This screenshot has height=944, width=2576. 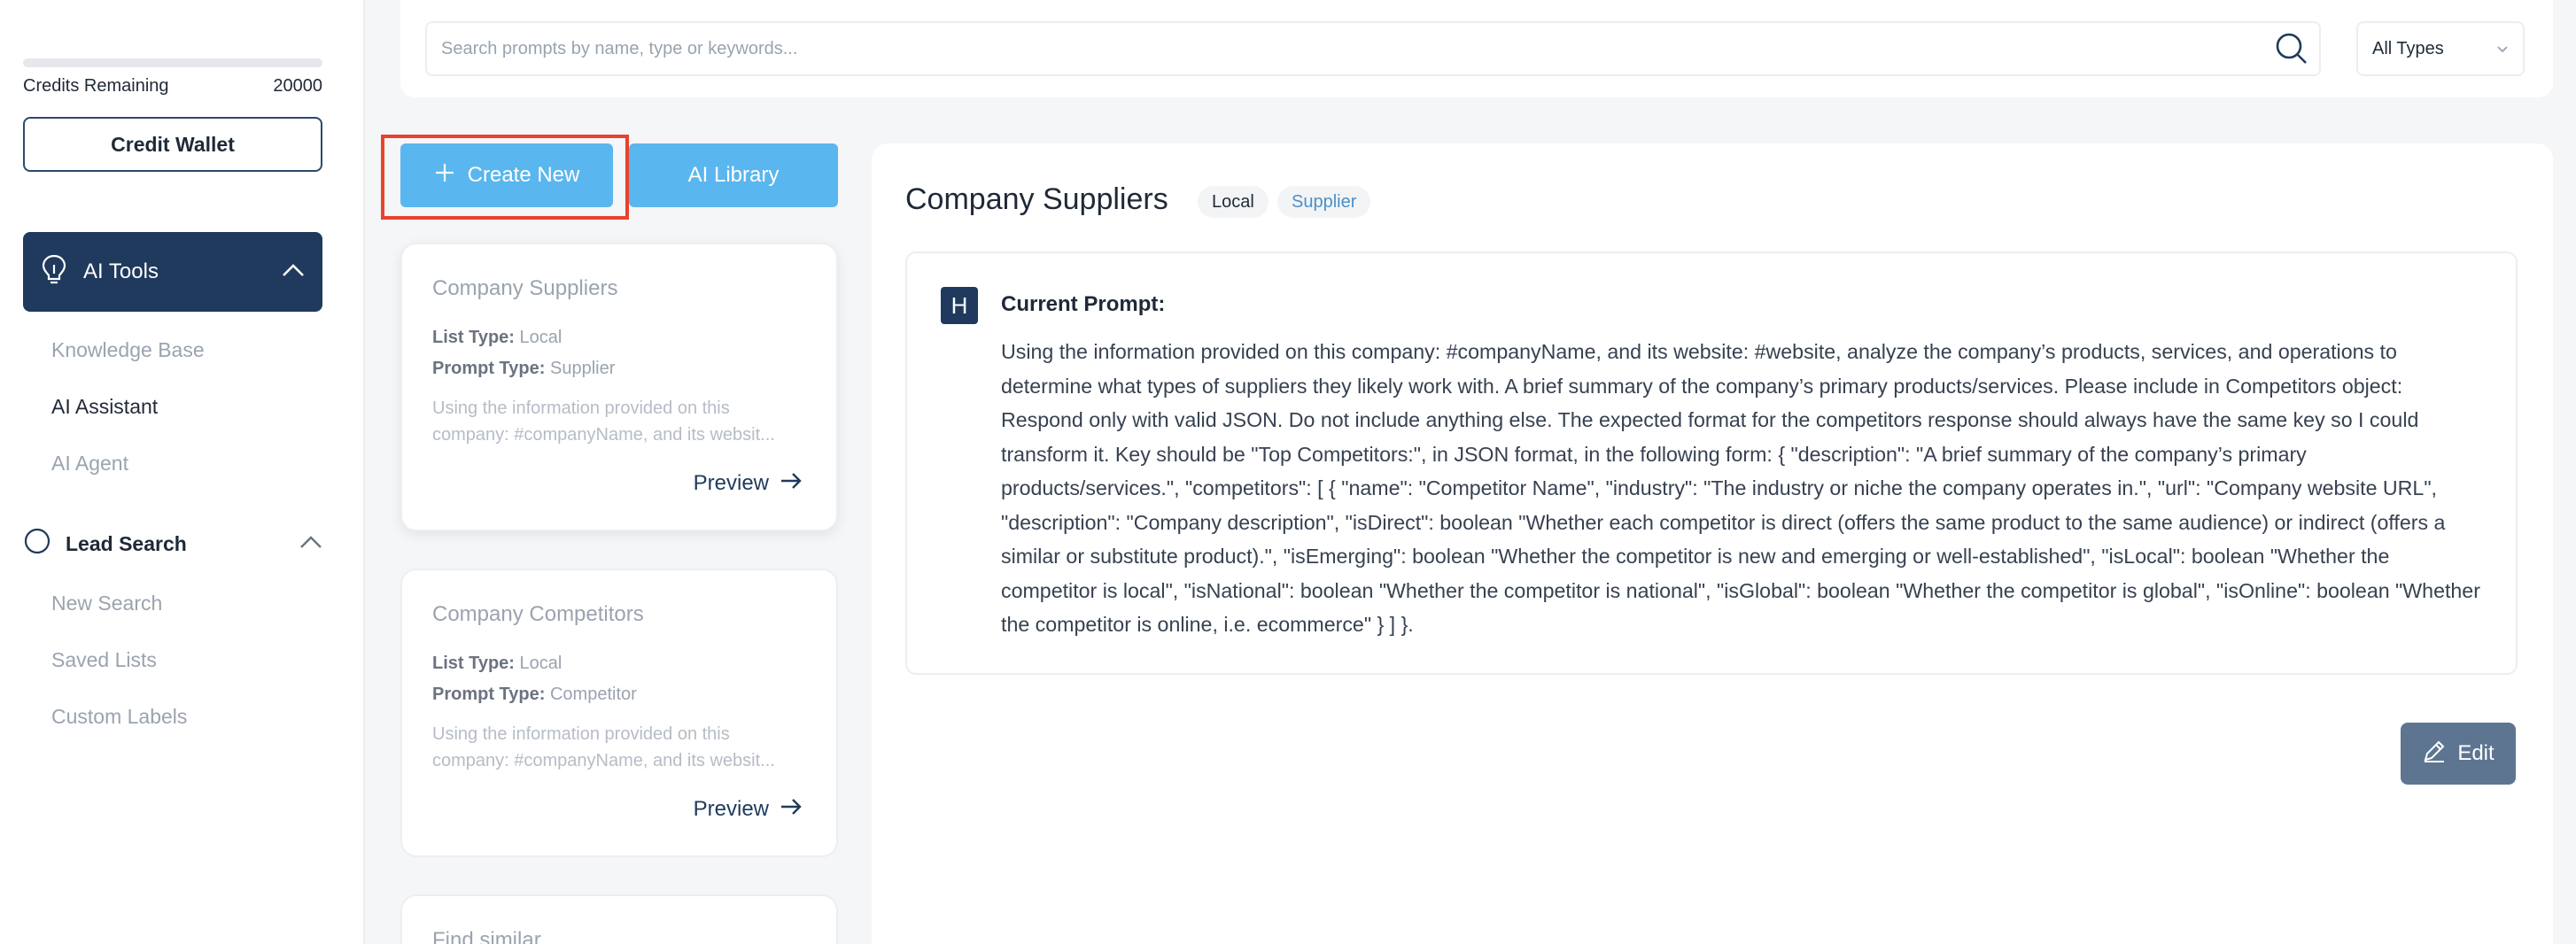 What do you see at coordinates (1083, 304) in the screenshot?
I see `current-prompt-label: Current Prompt:` at bounding box center [1083, 304].